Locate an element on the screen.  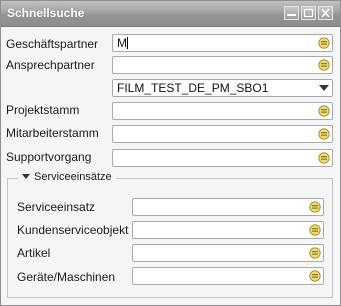
serviceeinsaetze-toggle: Serviceeinsätze is located at coordinates (67, 177).